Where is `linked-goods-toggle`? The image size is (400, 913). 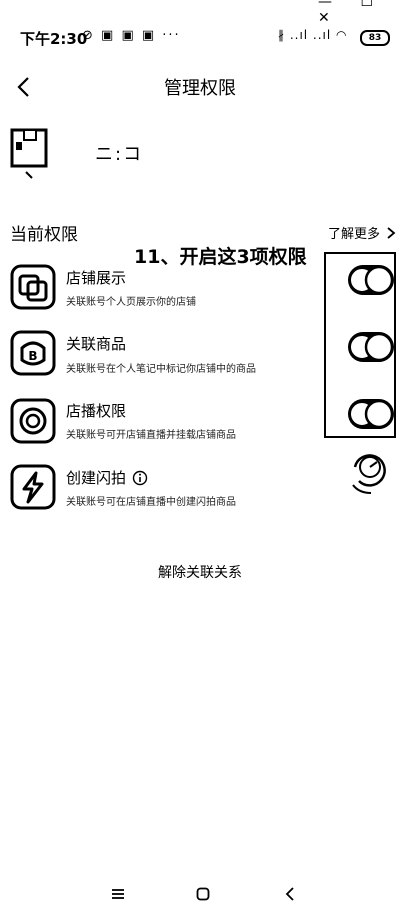 linked-goods-toggle is located at coordinates (371, 347).